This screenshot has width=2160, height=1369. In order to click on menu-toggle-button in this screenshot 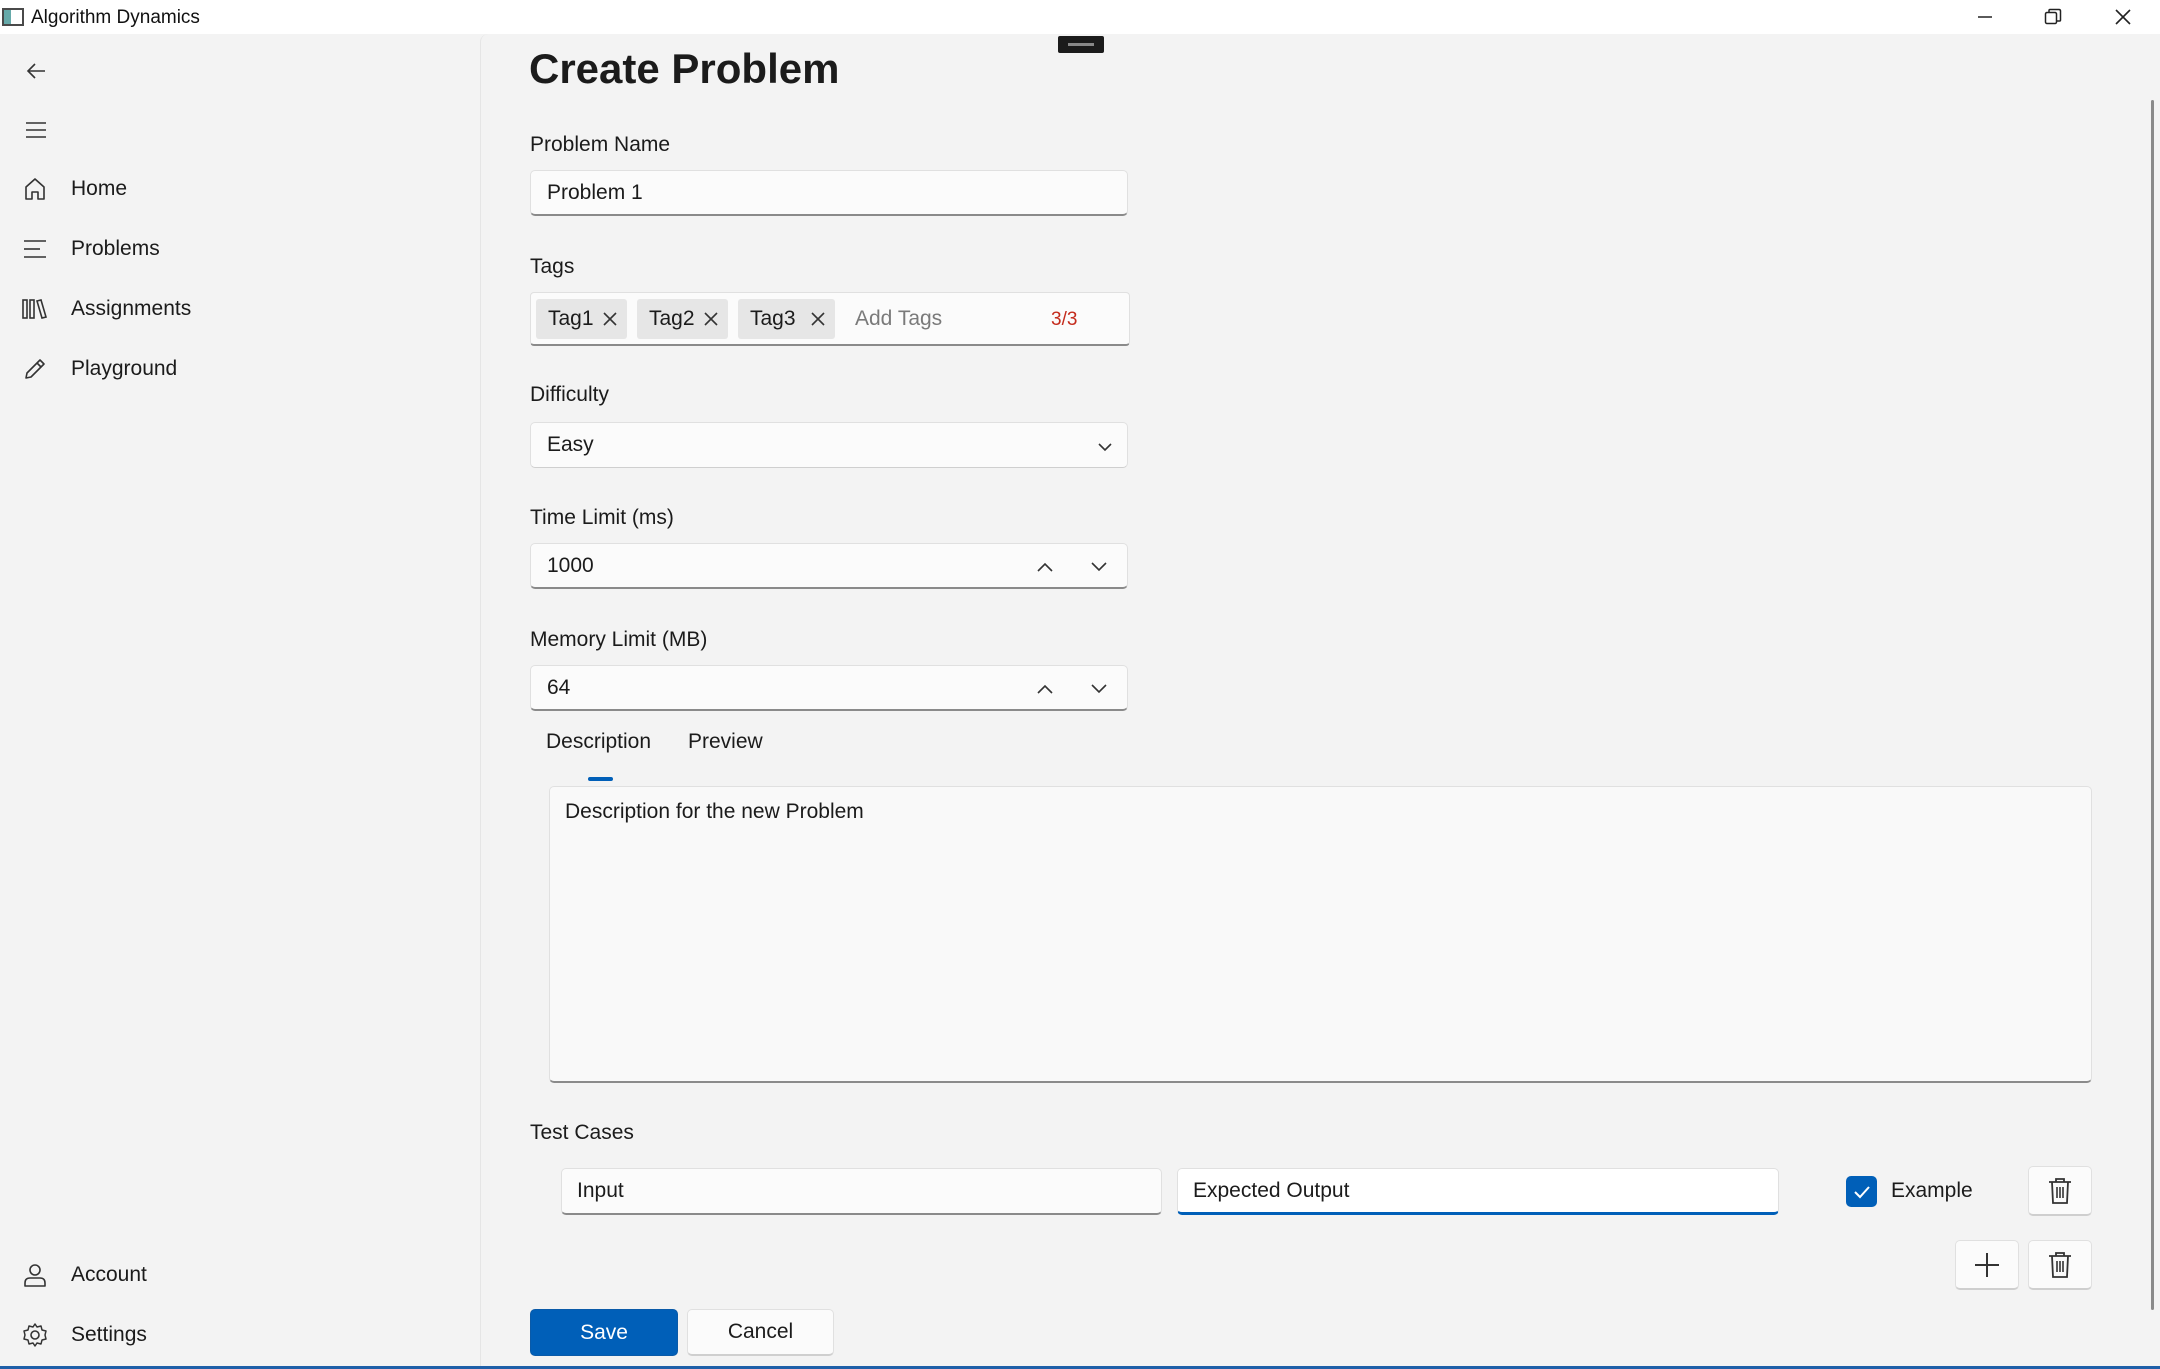, I will do `click(36, 130)`.